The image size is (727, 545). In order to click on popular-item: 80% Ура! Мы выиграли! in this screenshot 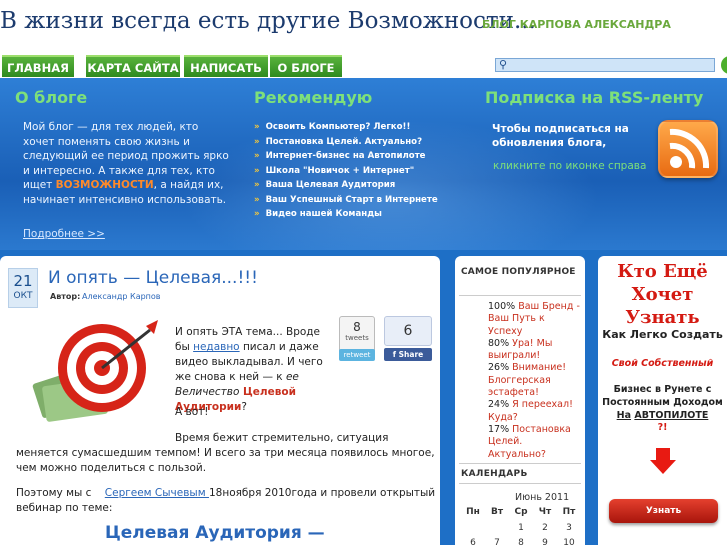, I will do `click(534, 350)`.